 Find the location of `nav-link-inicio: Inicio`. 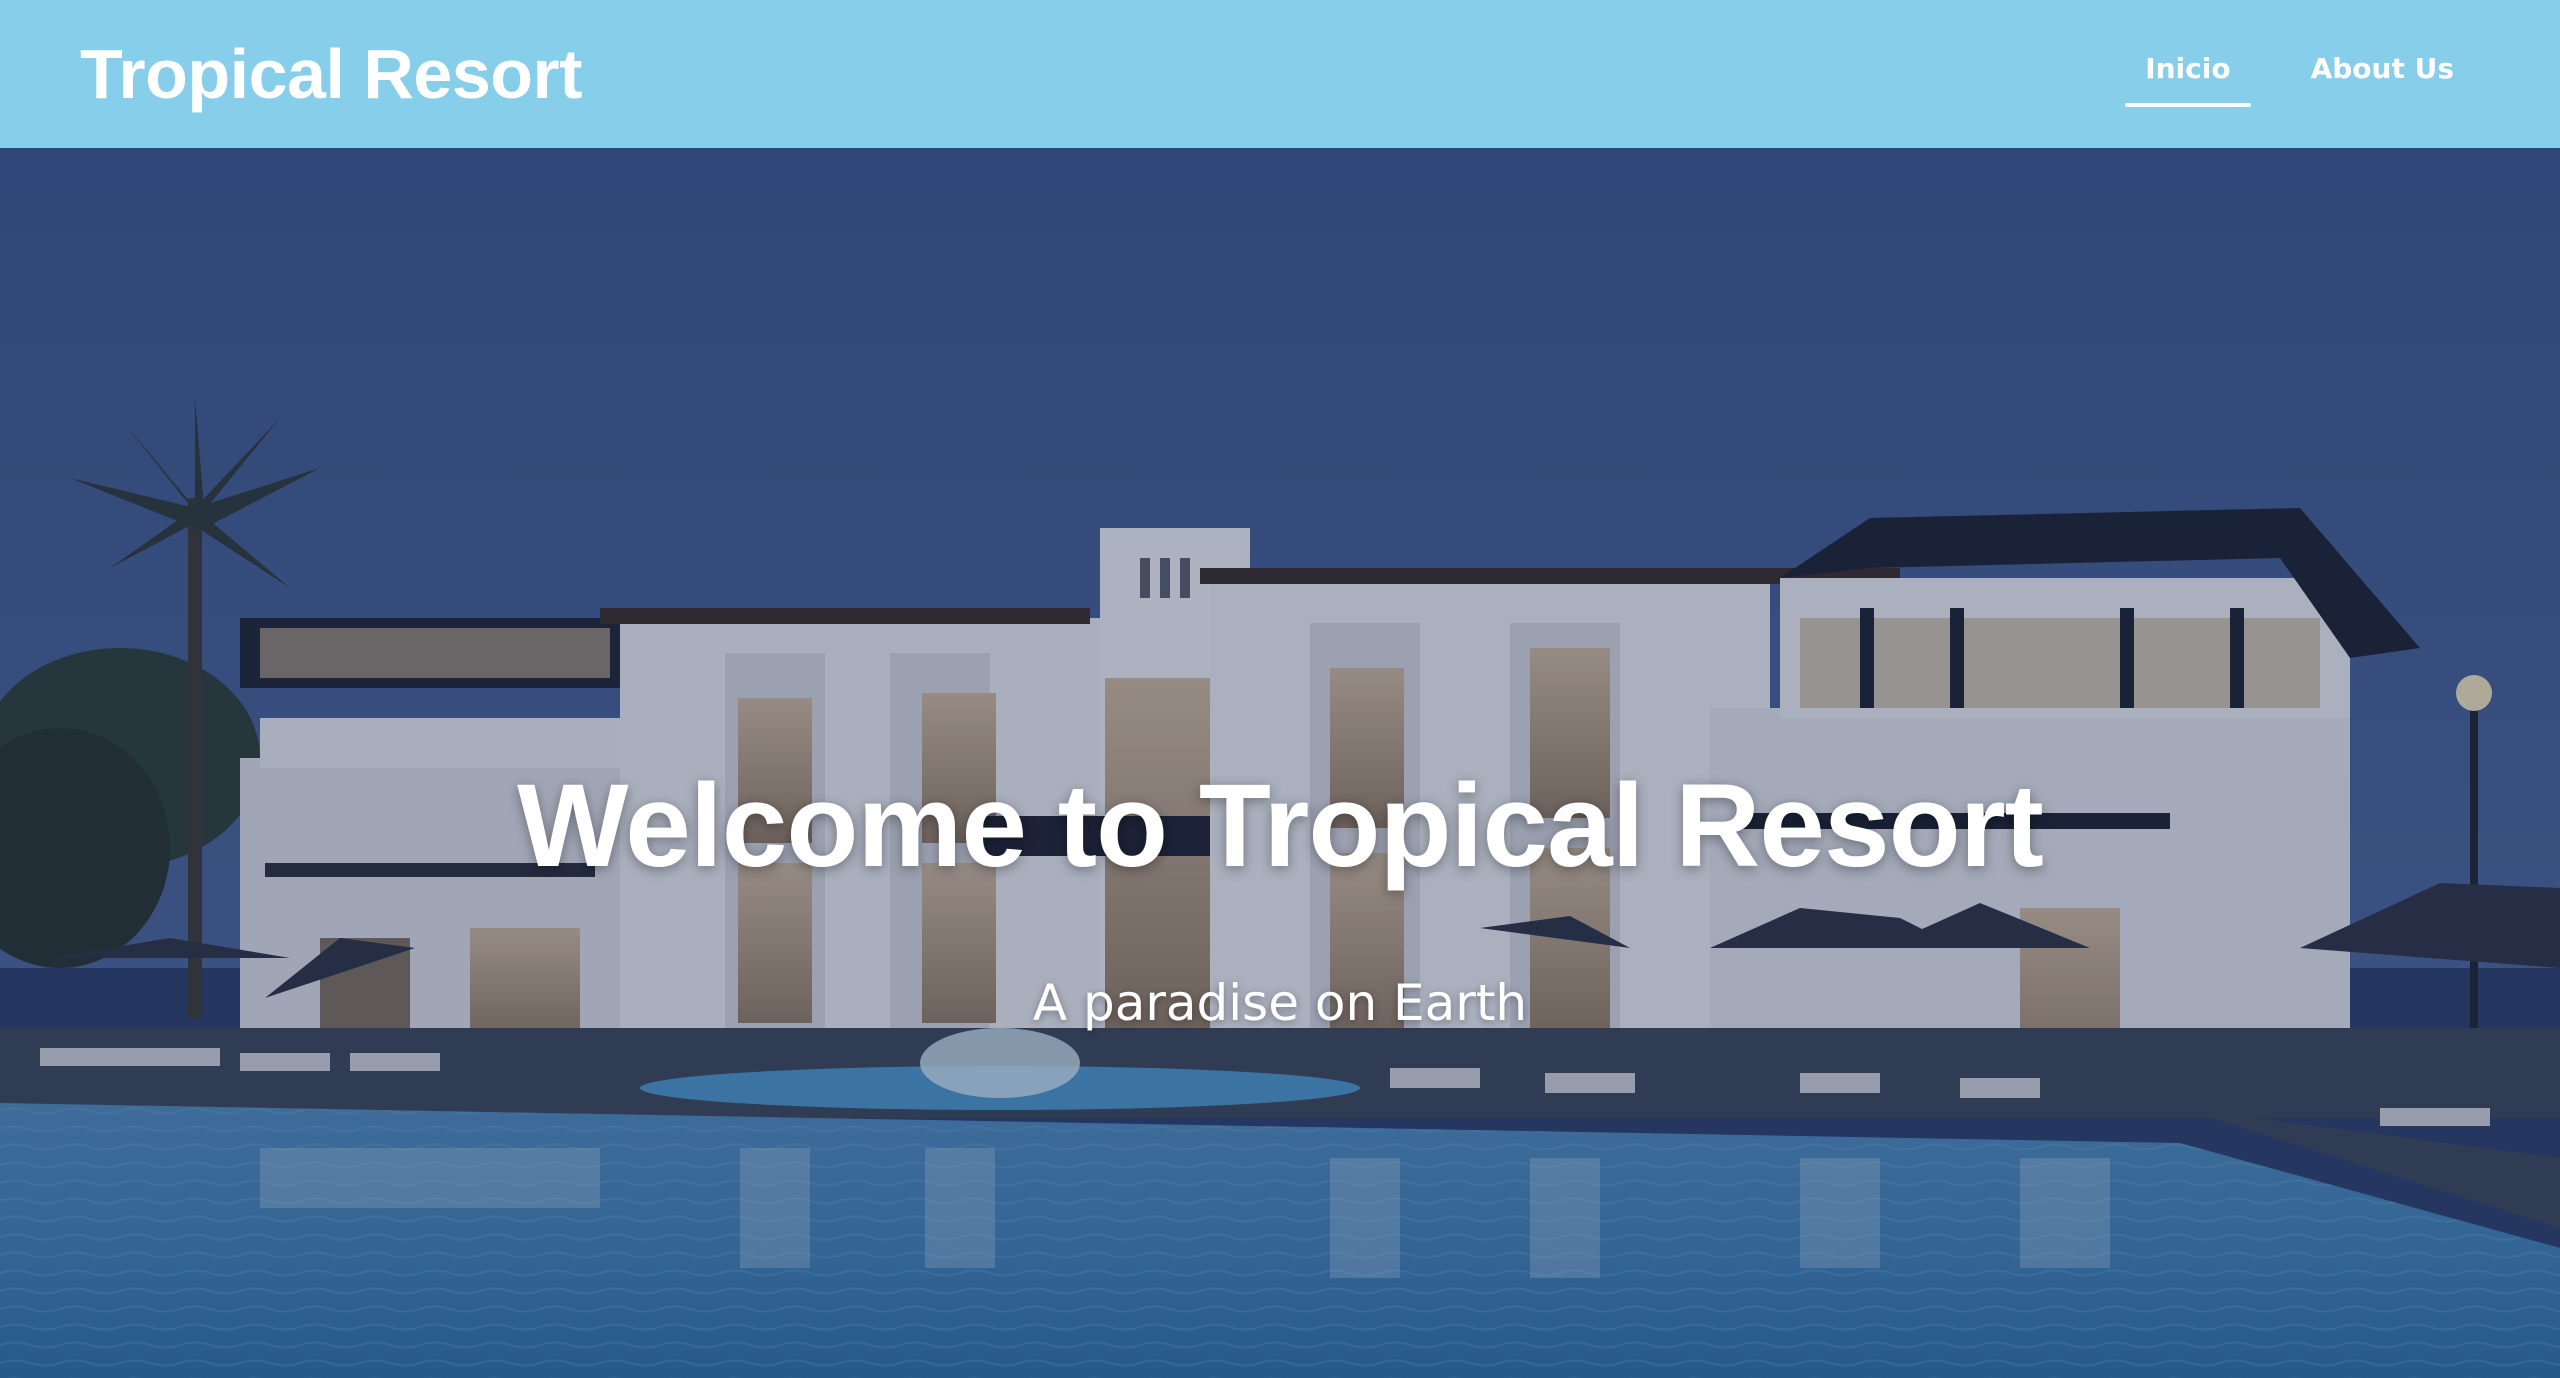

nav-link-inicio: Inicio is located at coordinates (2188, 74).